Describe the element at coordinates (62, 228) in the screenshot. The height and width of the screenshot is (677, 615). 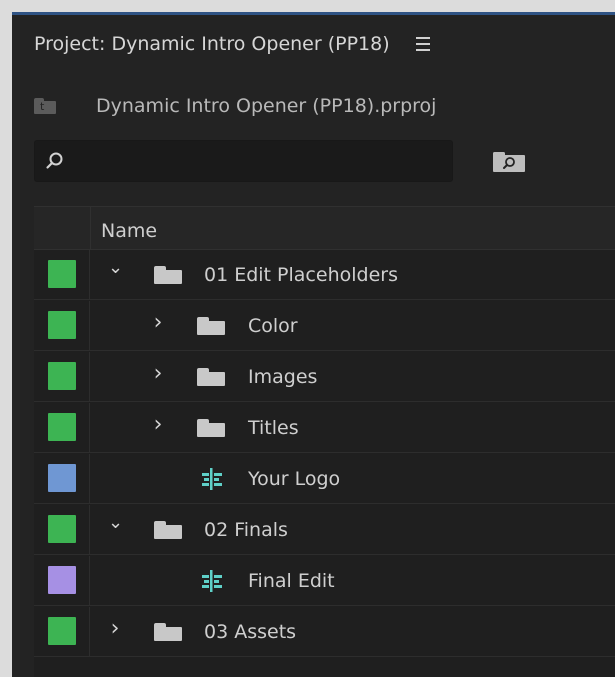
I see `label-column-header` at that location.